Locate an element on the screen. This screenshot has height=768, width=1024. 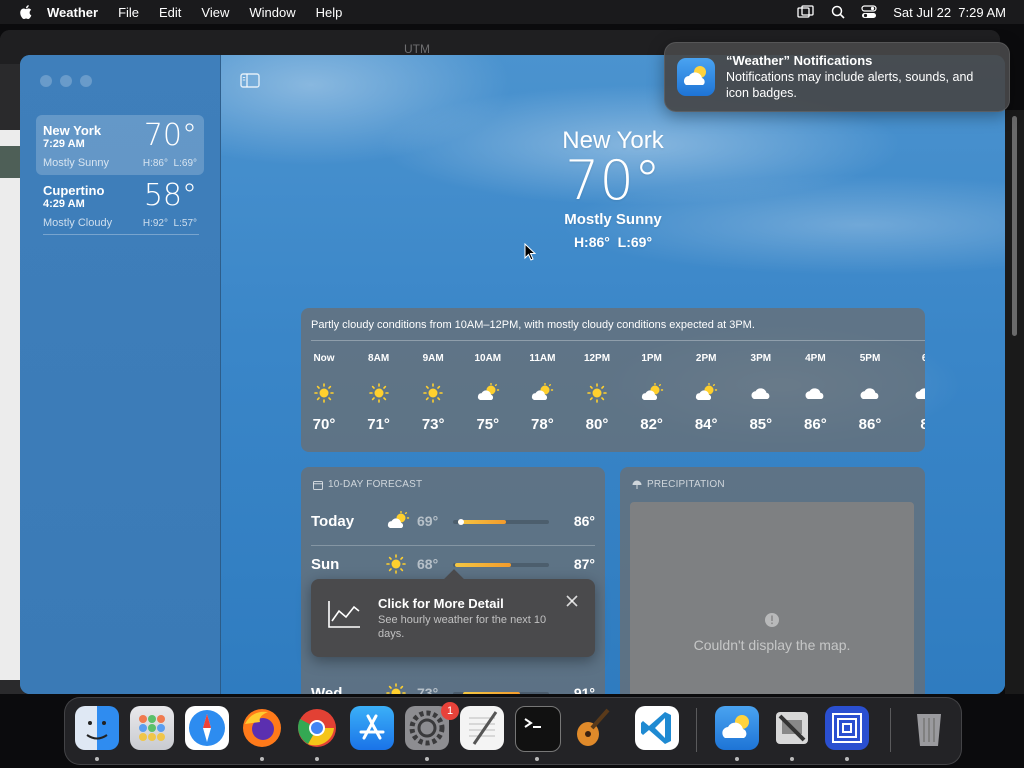
finder-icon is located at coordinates (97, 728).